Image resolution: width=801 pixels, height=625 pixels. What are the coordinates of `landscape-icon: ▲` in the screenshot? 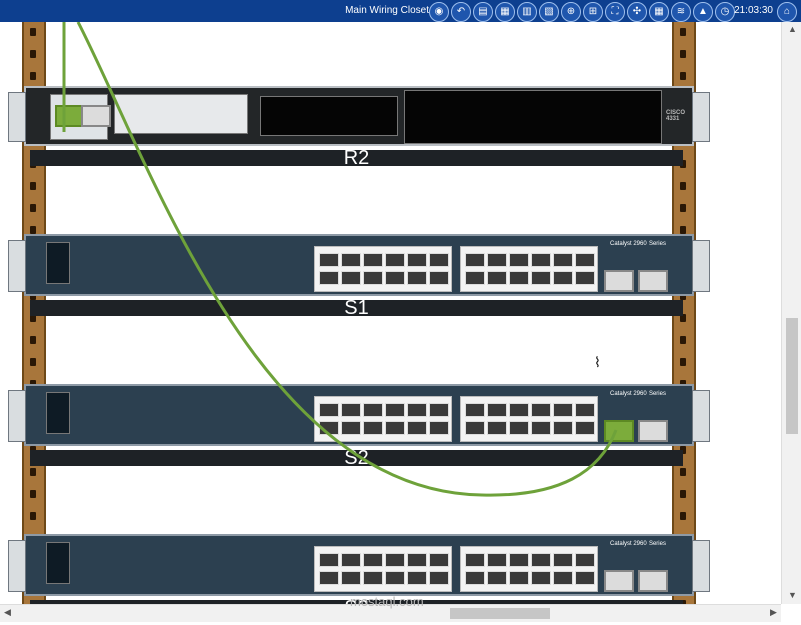 It's located at (703, 12).